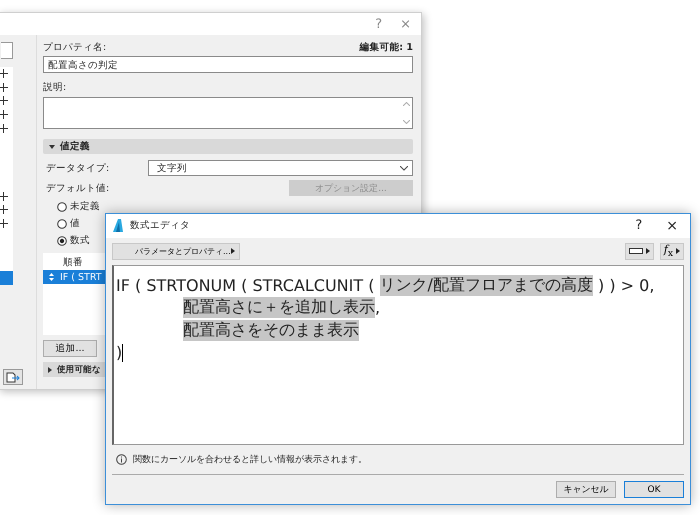 The image size is (700, 515). I want to click on description-field, so click(228, 113).